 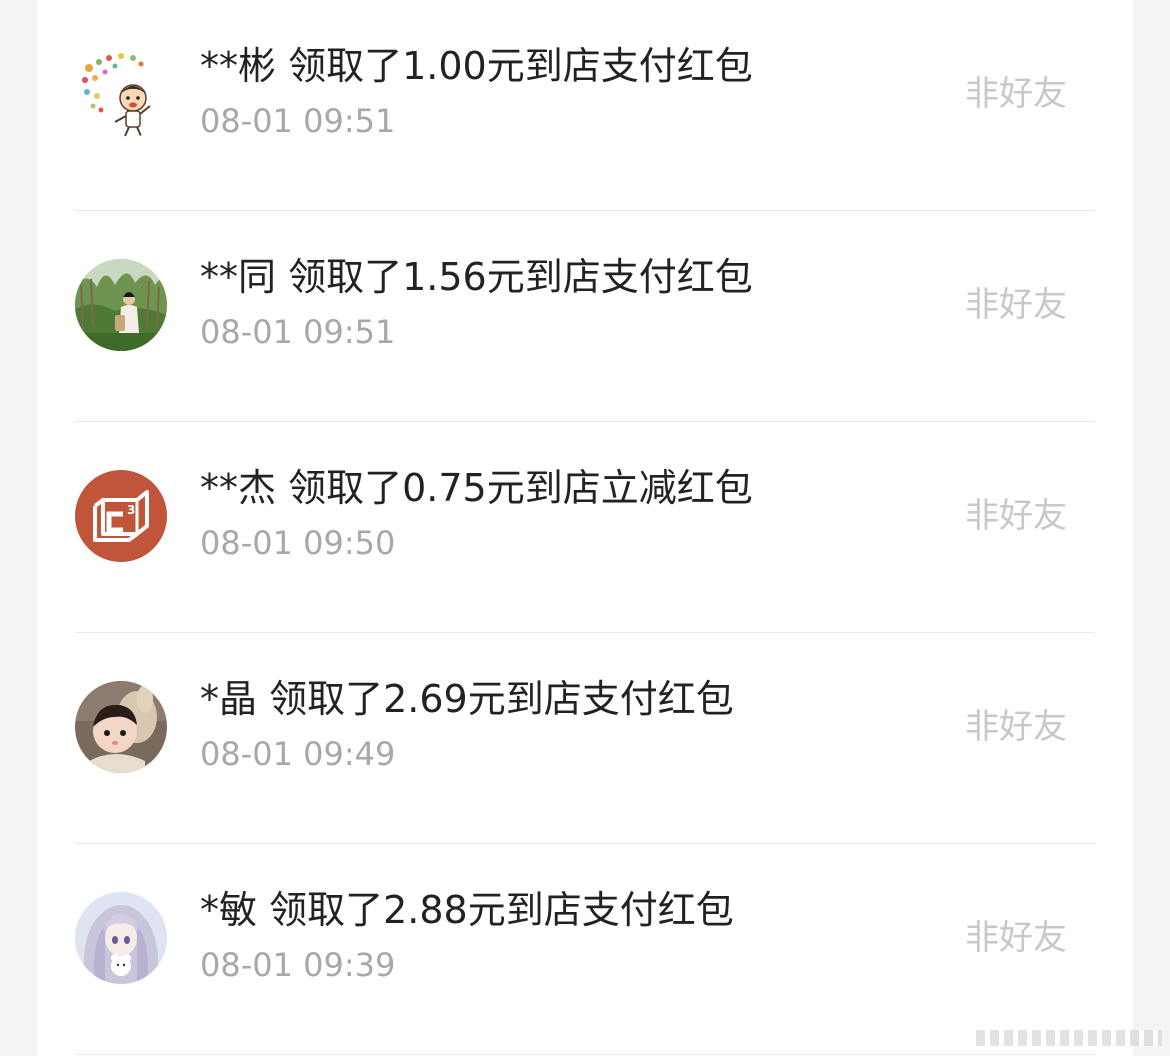 What do you see at coordinates (520, 488) in the screenshot?
I see `record-action: 领取了0.75元到店立减红包` at bounding box center [520, 488].